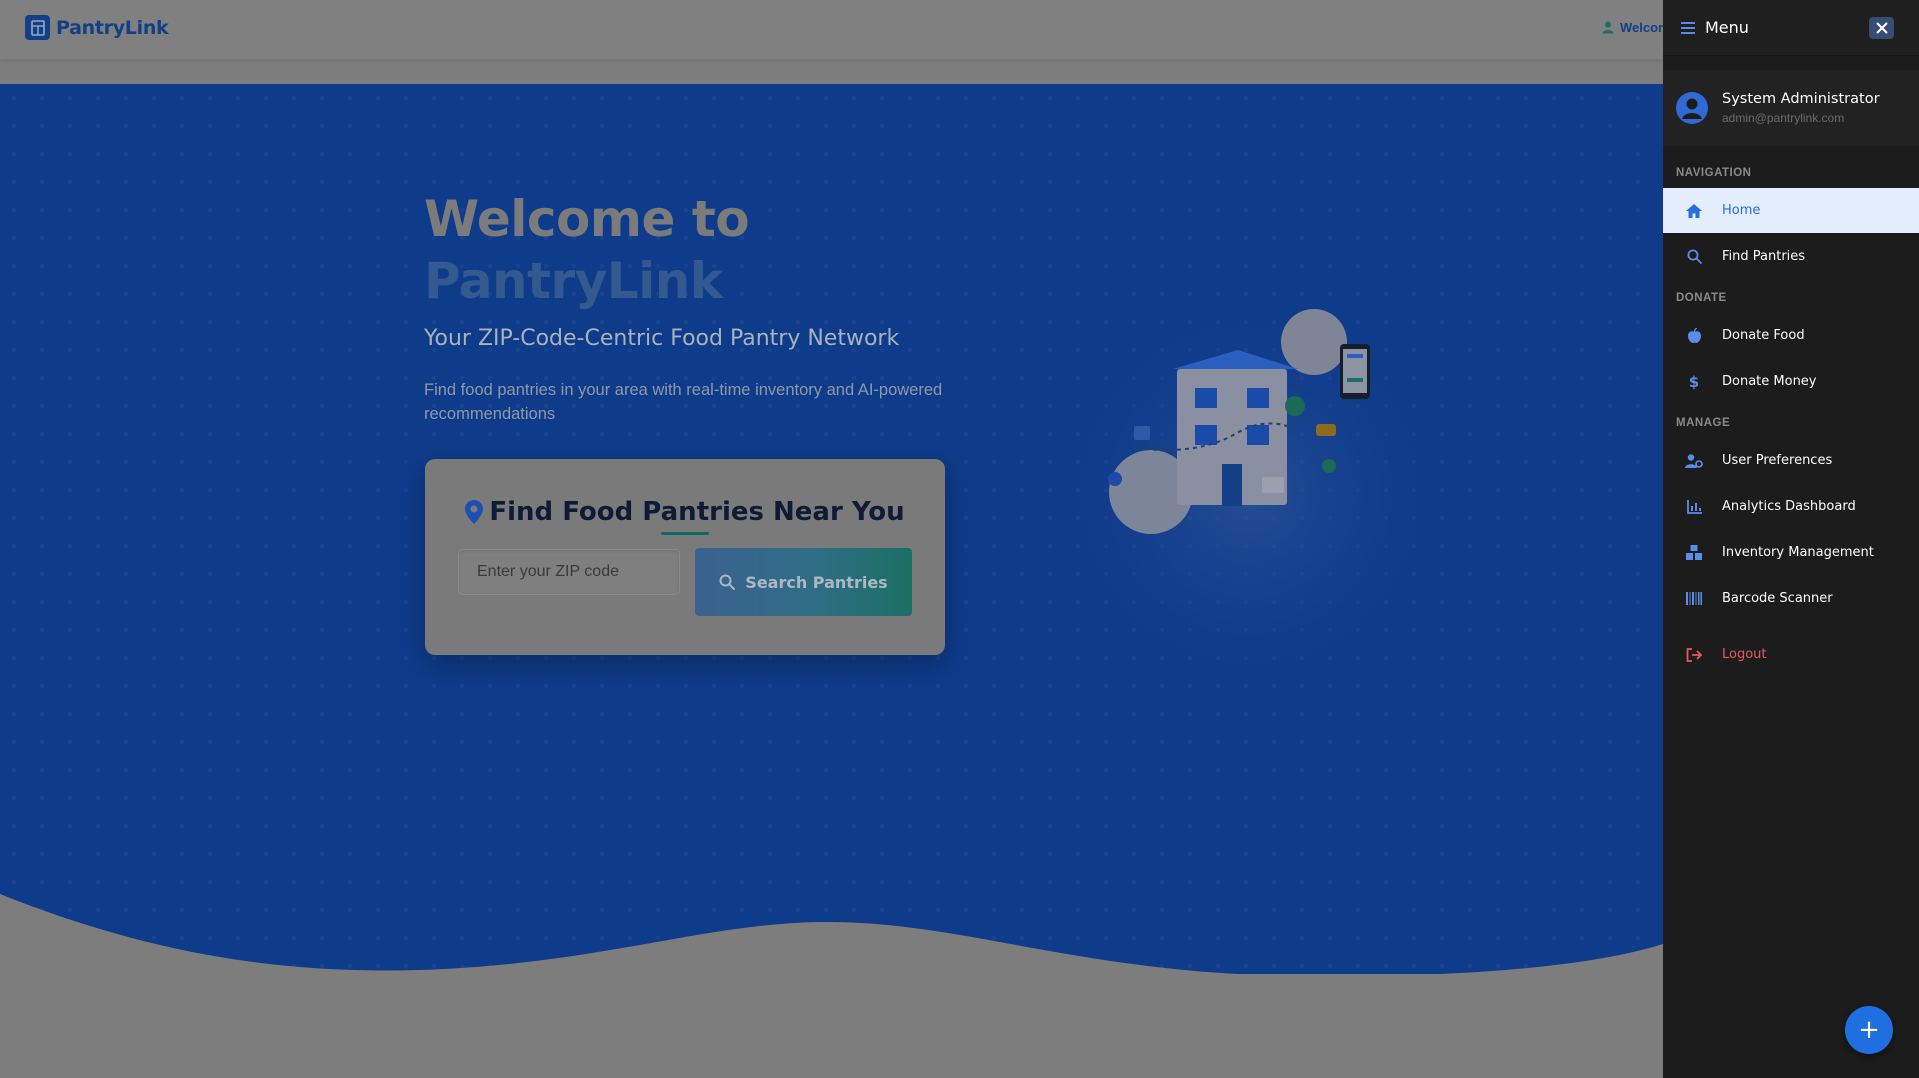  Describe the element at coordinates (1791, 210) in the screenshot. I see `menu-item-home: Home` at that location.